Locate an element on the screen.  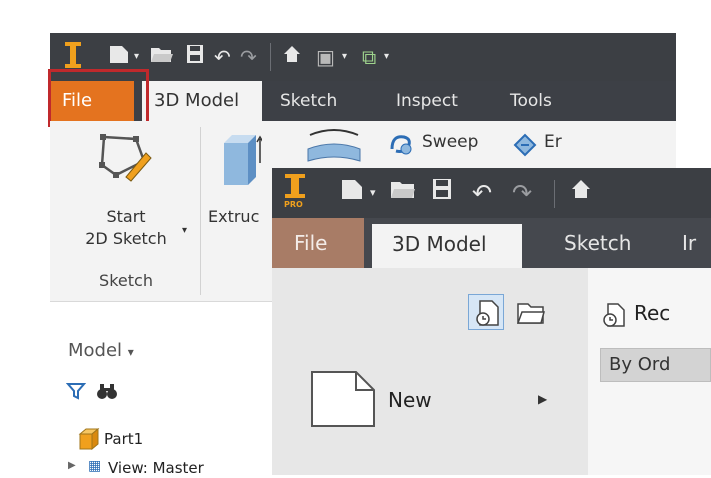
tab-tools-label: Tools is located at coordinates (531, 101).